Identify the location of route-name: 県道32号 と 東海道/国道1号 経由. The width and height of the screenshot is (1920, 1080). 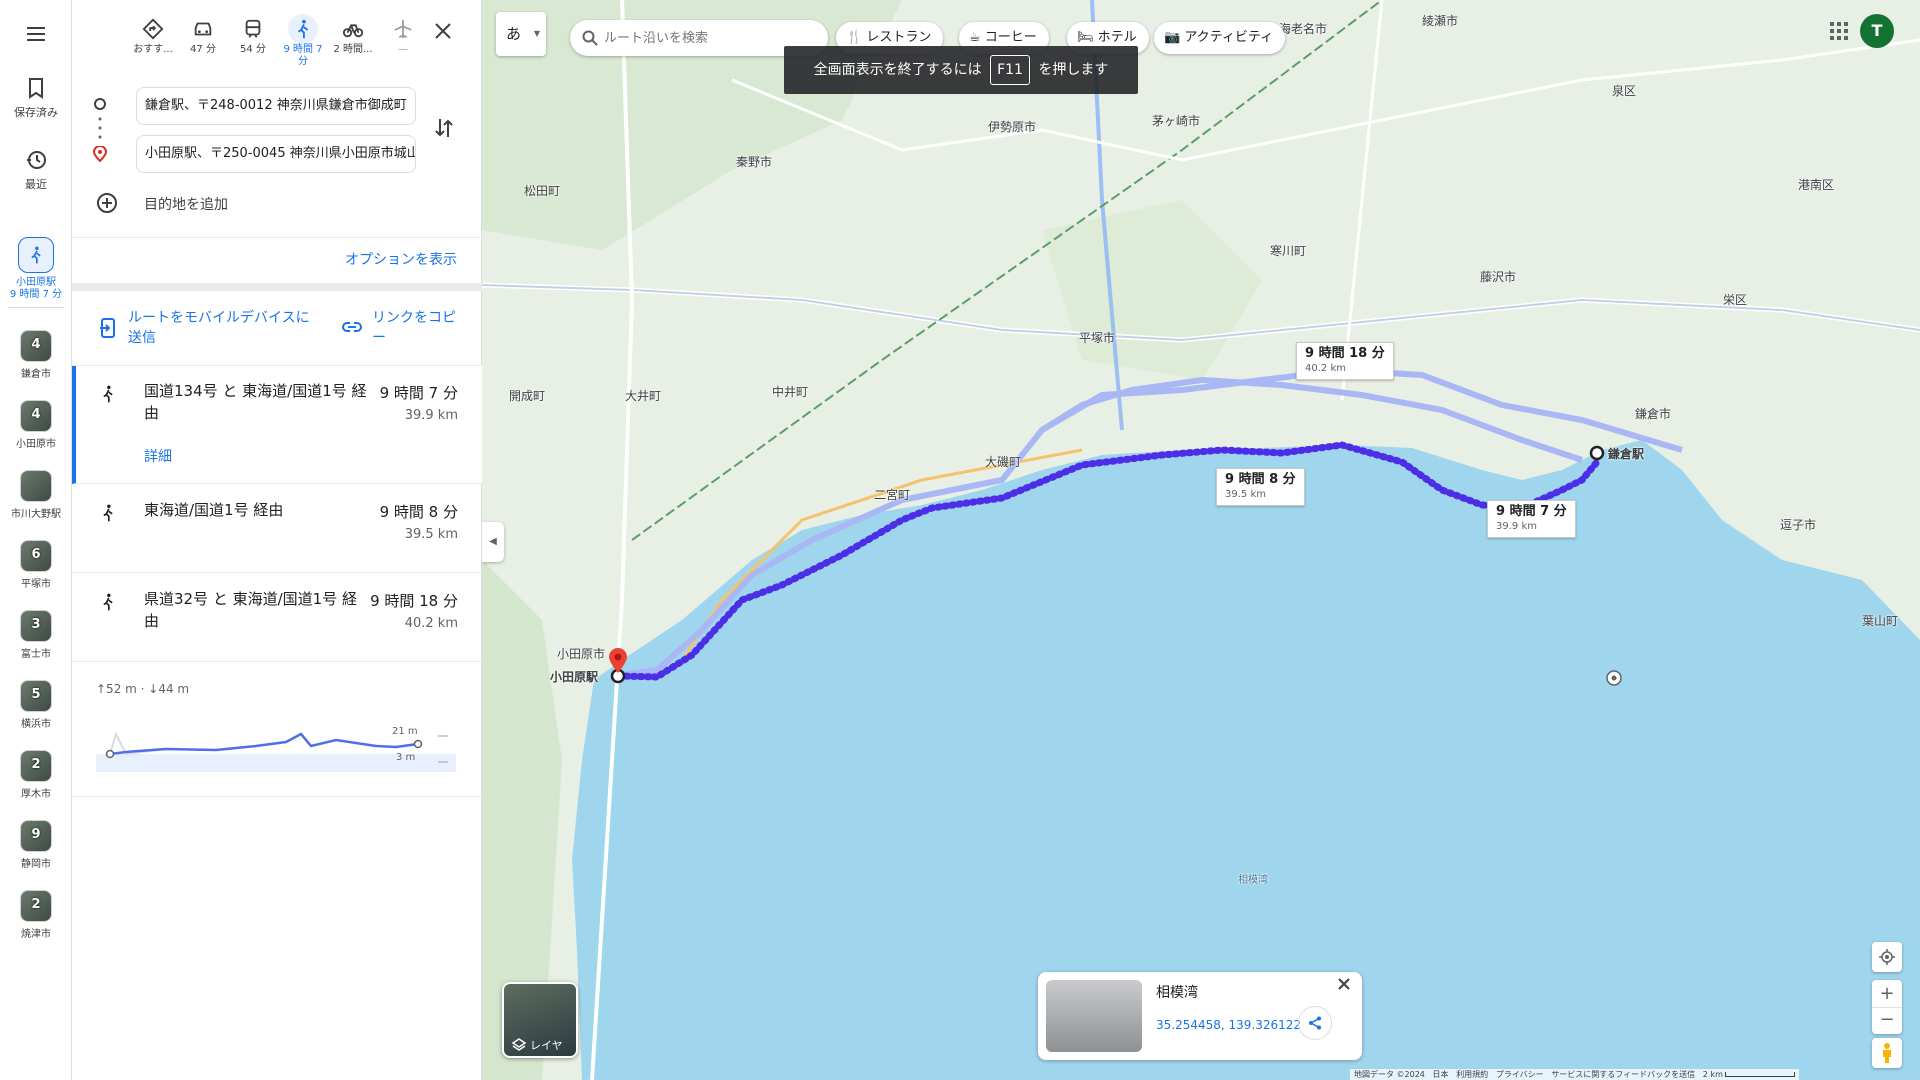
(250, 610).